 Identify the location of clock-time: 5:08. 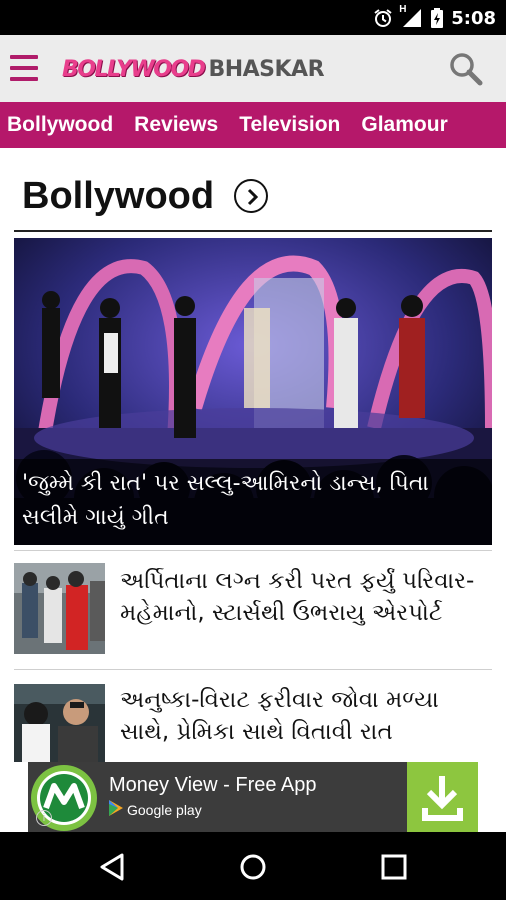
(473, 18).